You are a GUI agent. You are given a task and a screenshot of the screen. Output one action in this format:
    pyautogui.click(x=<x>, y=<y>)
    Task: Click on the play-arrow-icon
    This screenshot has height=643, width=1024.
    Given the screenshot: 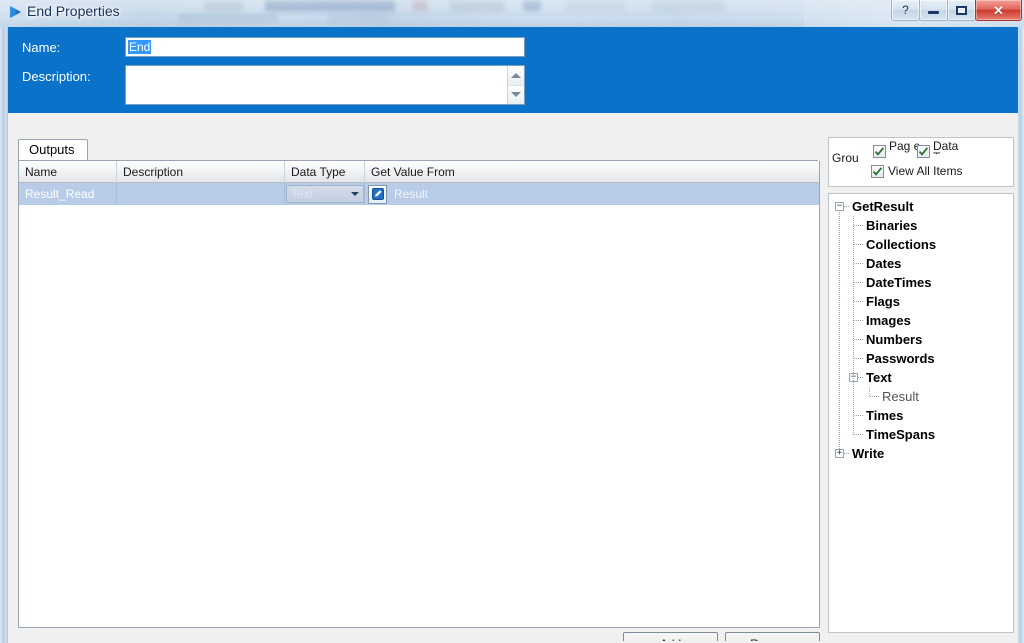 What is the action you would take?
    pyautogui.click(x=15, y=12)
    